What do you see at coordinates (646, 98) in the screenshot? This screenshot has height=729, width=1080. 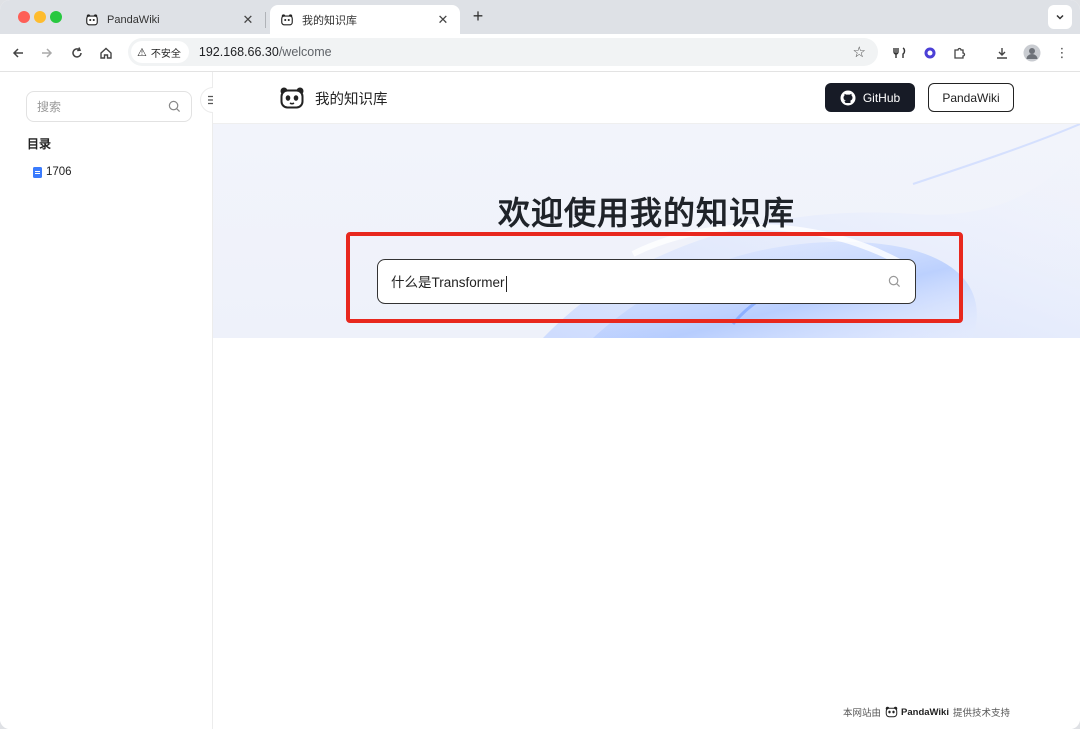 I see `site-header: 我的知识库 GitHub PandaWiki` at bounding box center [646, 98].